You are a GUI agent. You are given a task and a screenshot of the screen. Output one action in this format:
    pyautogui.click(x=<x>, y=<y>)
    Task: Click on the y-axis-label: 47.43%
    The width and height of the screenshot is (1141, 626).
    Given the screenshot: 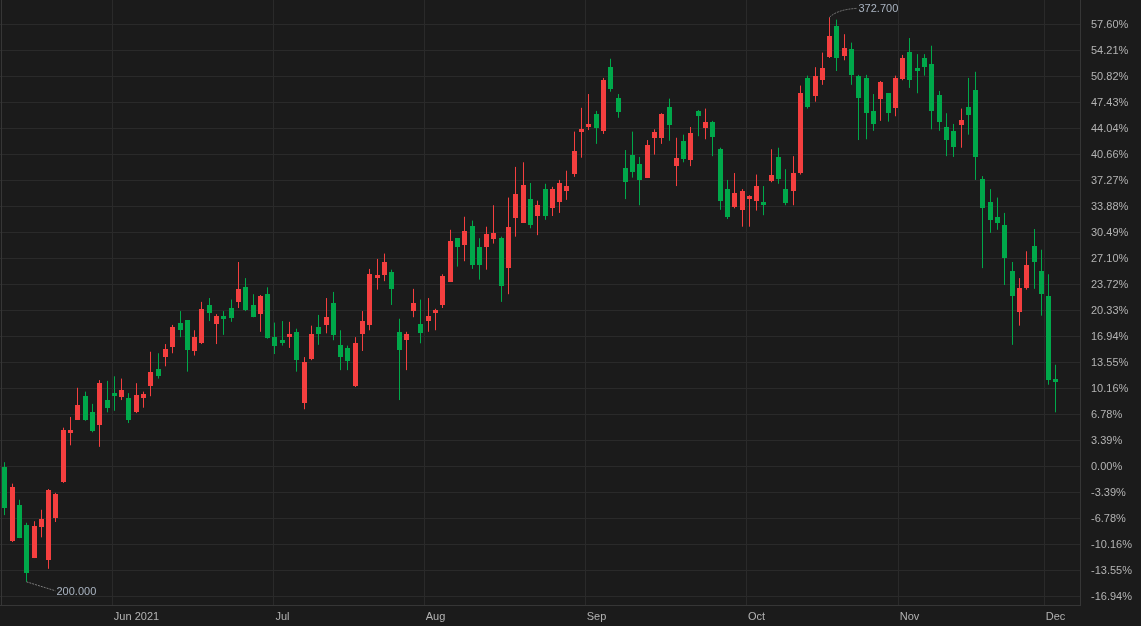 What is the action you would take?
    pyautogui.click(x=1110, y=102)
    